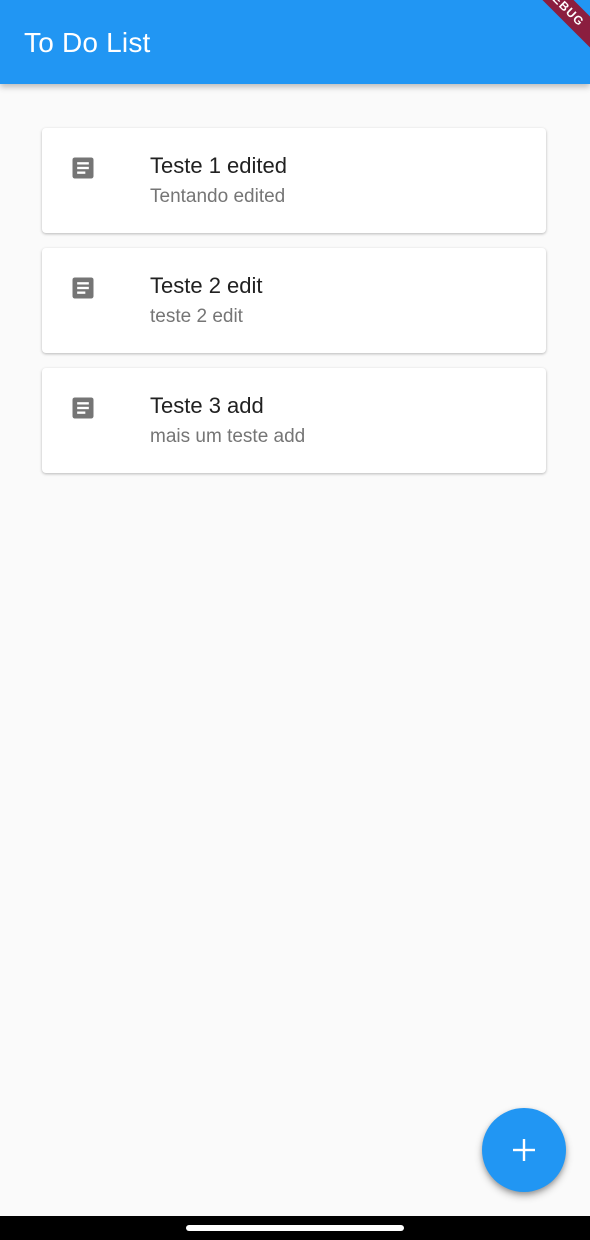  I want to click on system-nav-bar, so click(295, 1228).